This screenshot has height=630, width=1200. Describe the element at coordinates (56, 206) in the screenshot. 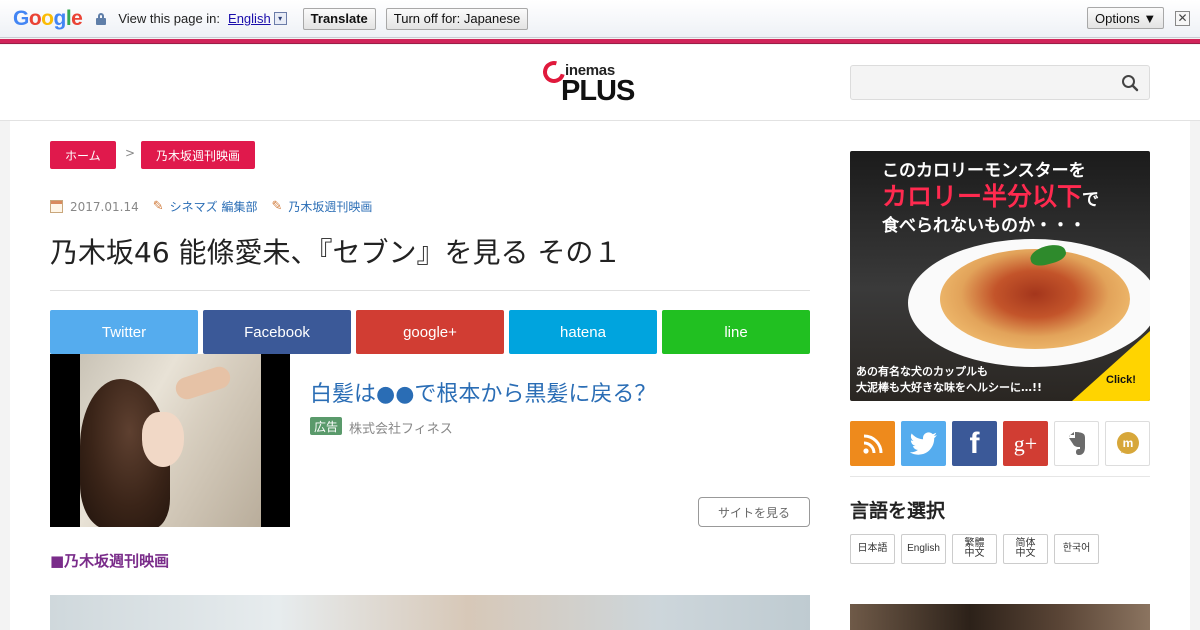

I see `calendar-icon` at that location.